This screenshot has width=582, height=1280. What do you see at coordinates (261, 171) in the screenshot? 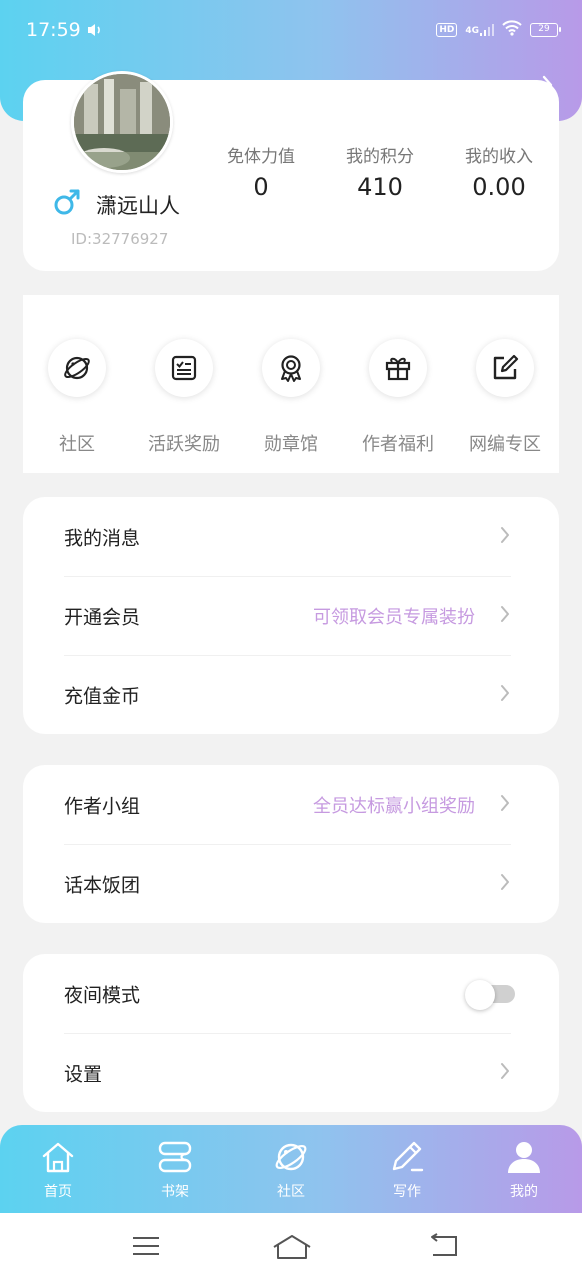
I see `stat-stamina: 免体力值 0` at bounding box center [261, 171].